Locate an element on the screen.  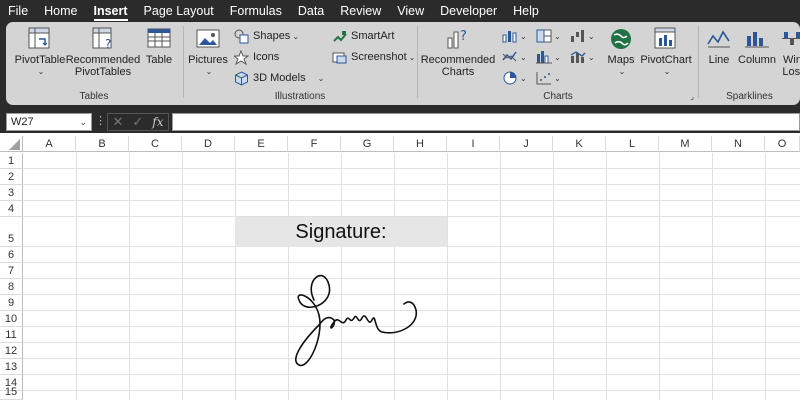
scatter-chart-icon is located at coordinates (543, 78).